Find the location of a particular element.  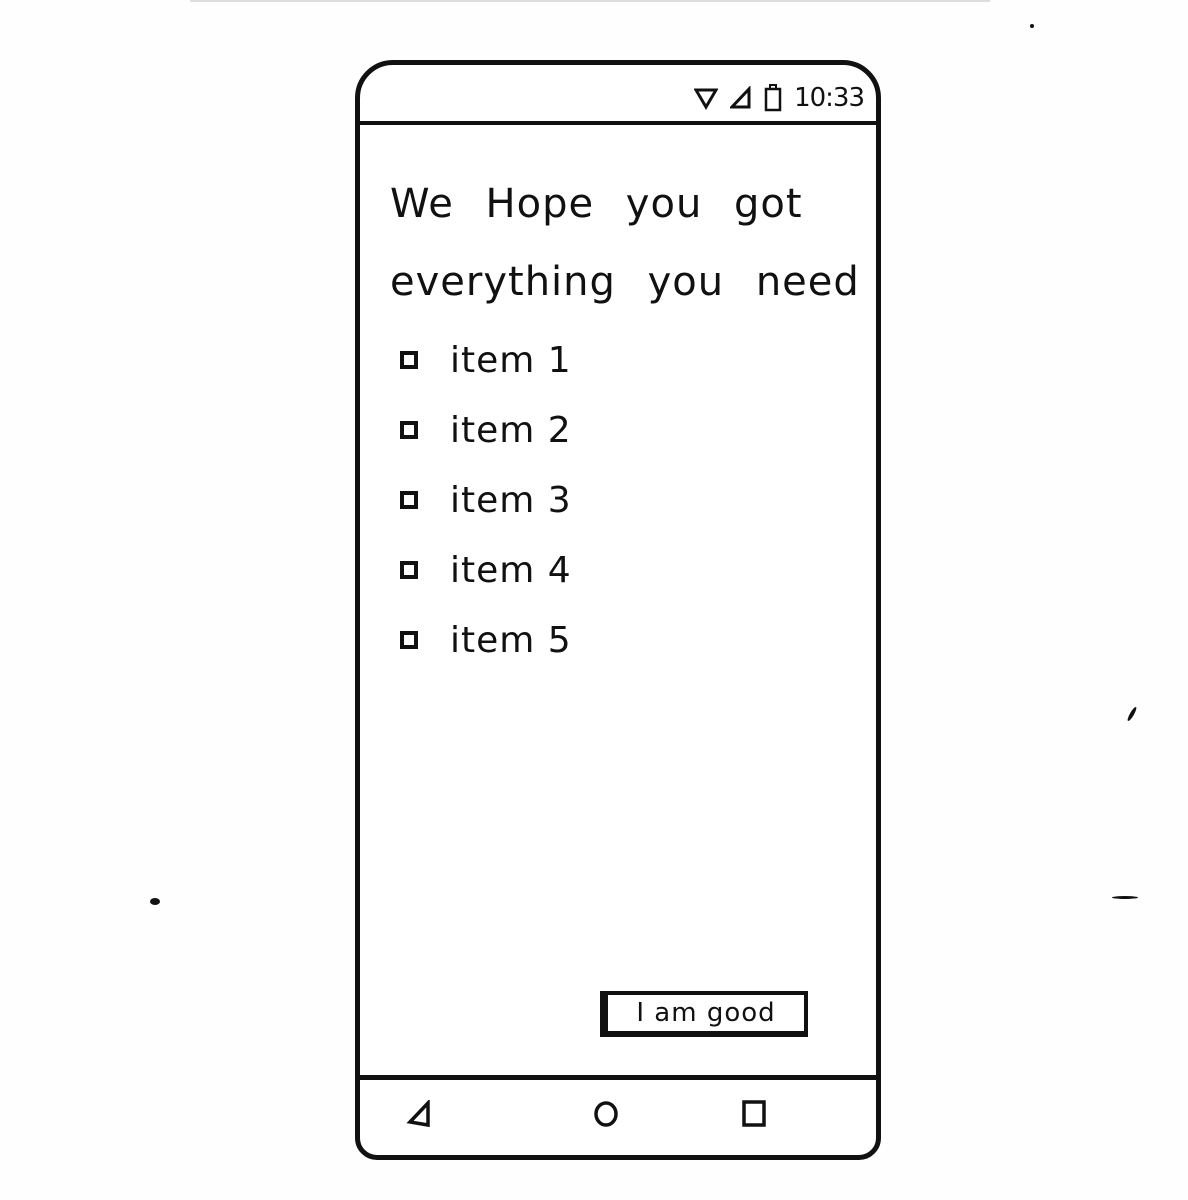

i-am-good-button: I am good is located at coordinates (704, 1014).